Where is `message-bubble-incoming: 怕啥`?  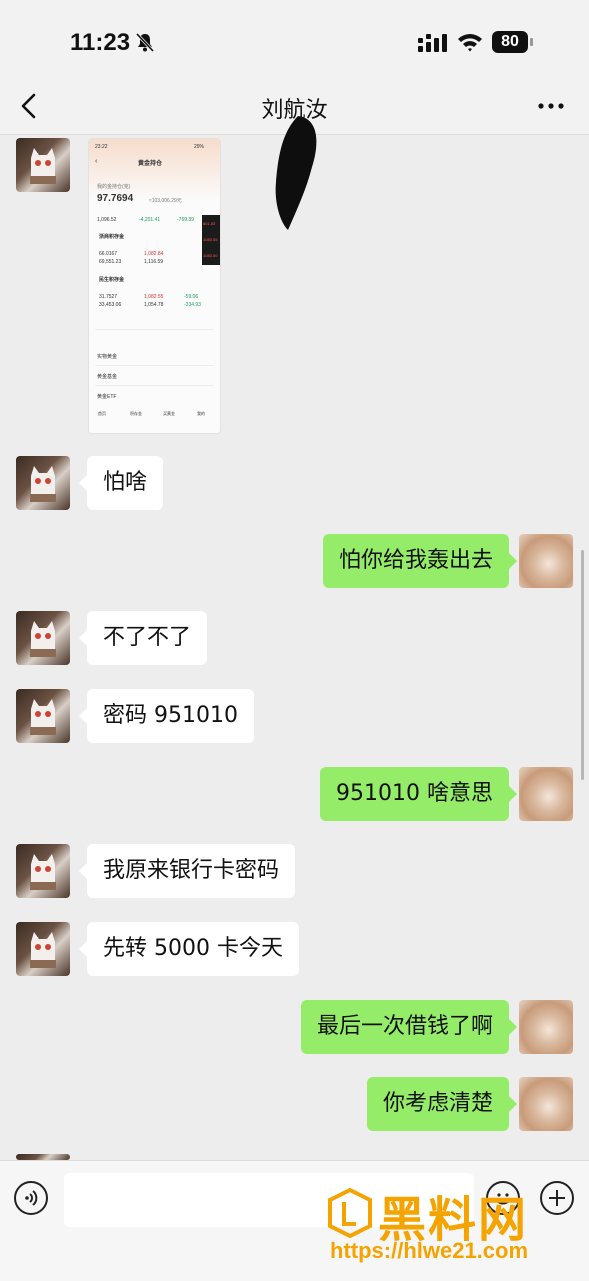
message-bubble-incoming: 怕啥 is located at coordinates (121, 483).